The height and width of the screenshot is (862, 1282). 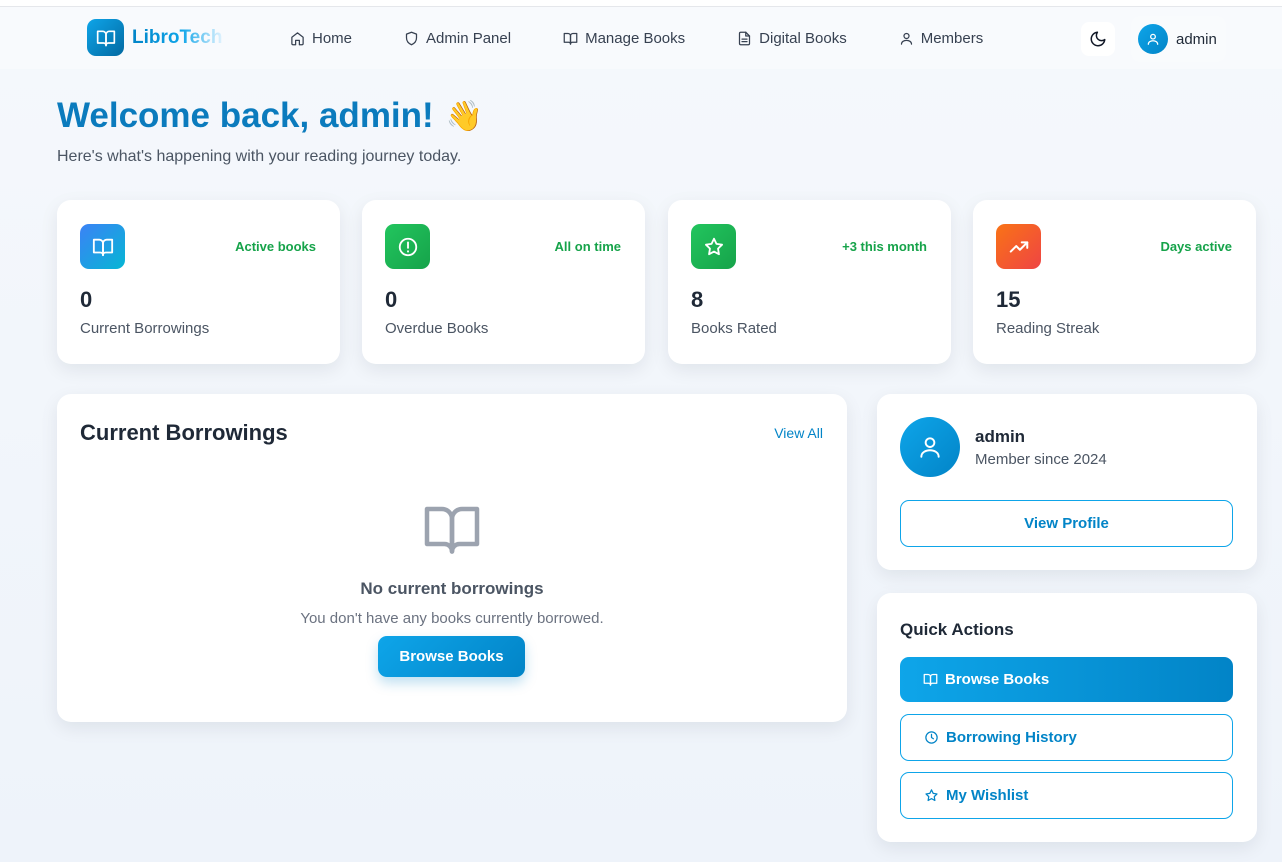 I want to click on trending-up-icon, so click(x=1018, y=246).